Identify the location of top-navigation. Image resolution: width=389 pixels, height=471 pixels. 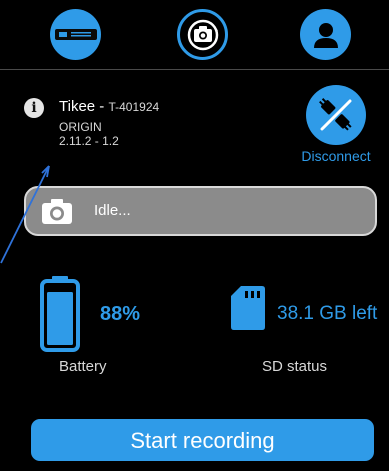
(194, 34).